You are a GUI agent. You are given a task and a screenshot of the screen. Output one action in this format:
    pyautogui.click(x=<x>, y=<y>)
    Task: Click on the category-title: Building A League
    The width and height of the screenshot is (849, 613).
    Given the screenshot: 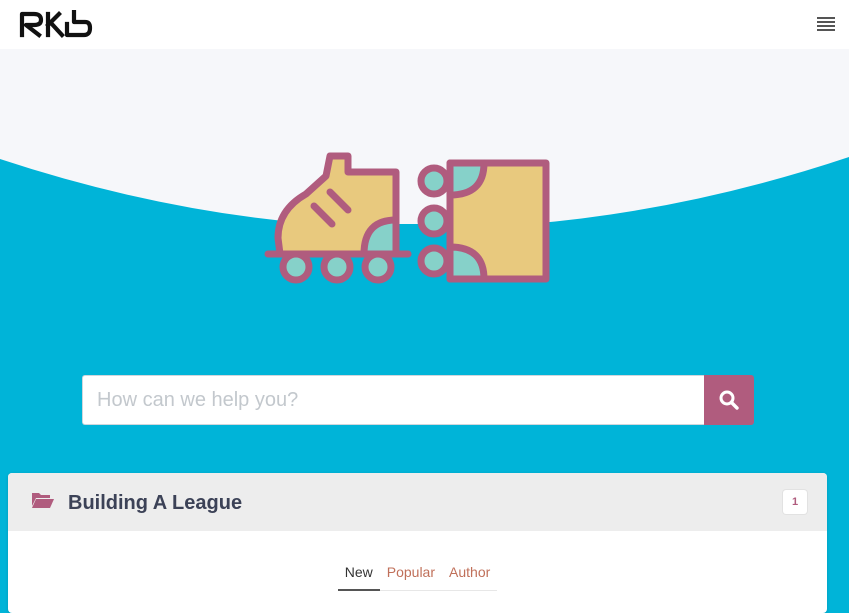 What is the action you would take?
    pyautogui.click(x=155, y=503)
    